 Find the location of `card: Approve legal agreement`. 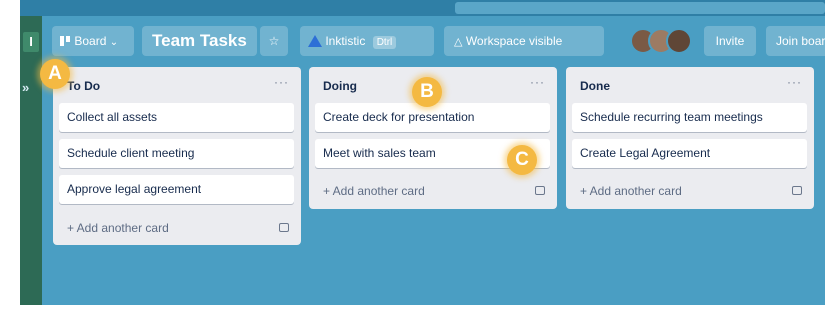

card: Approve legal agreement is located at coordinates (176, 189).